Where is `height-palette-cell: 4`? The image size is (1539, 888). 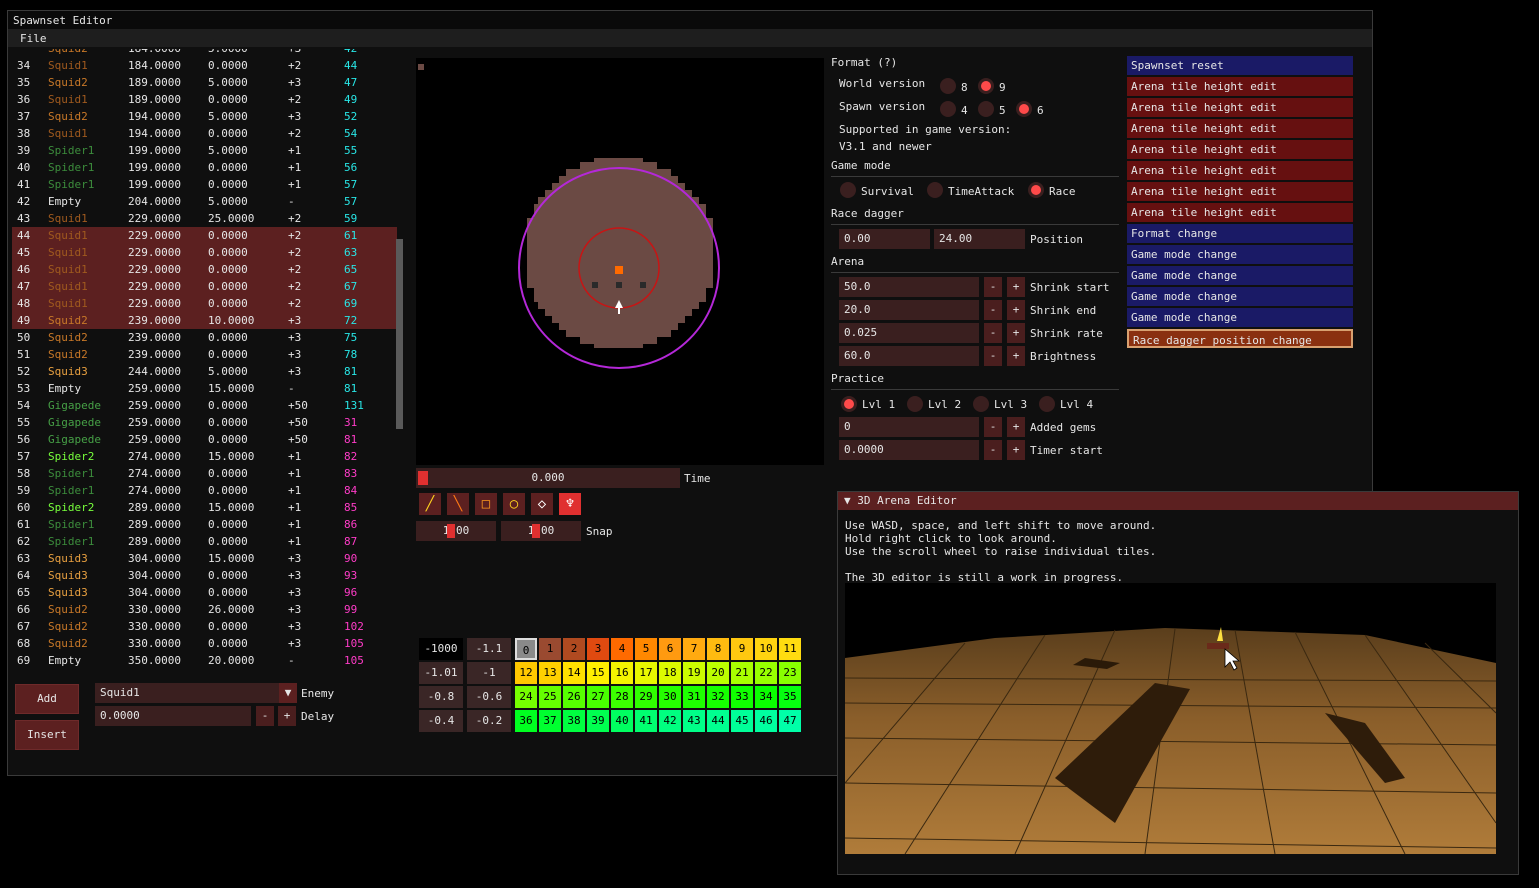 height-palette-cell: 4 is located at coordinates (622, 649).